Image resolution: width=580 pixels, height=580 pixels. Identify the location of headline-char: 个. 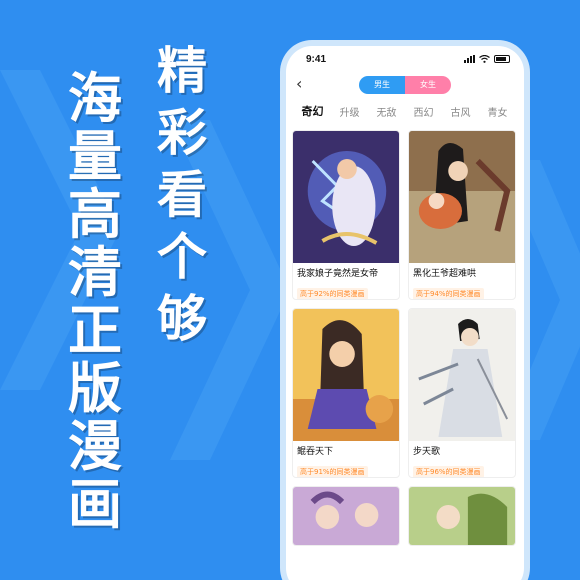
(182, 257).